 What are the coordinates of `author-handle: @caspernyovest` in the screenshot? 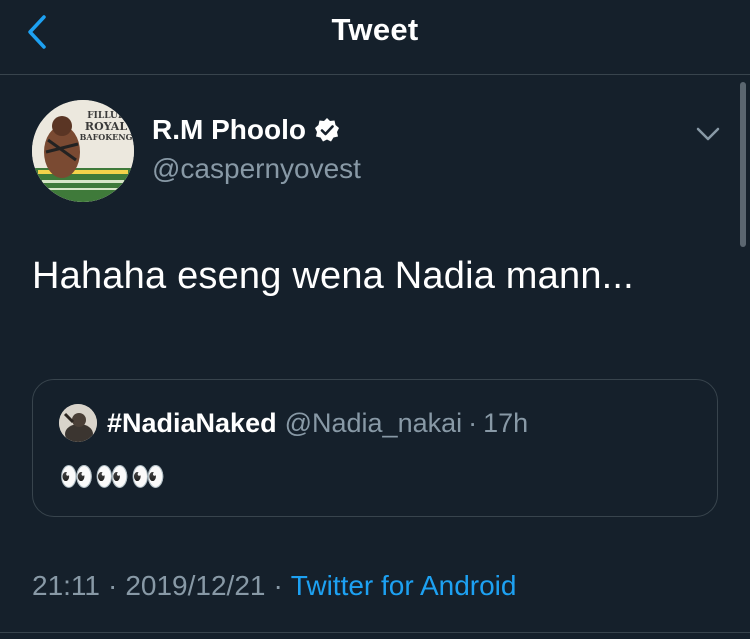 It's located at (256, 169).